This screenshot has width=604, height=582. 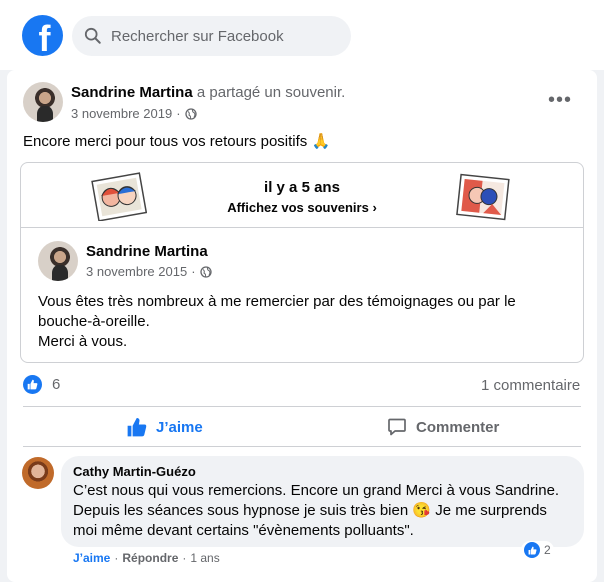 What do you see at coordinates (374, 207) in the screenshot?
I see `chevron-right-icon: ›` at bounding box center [374, 207].